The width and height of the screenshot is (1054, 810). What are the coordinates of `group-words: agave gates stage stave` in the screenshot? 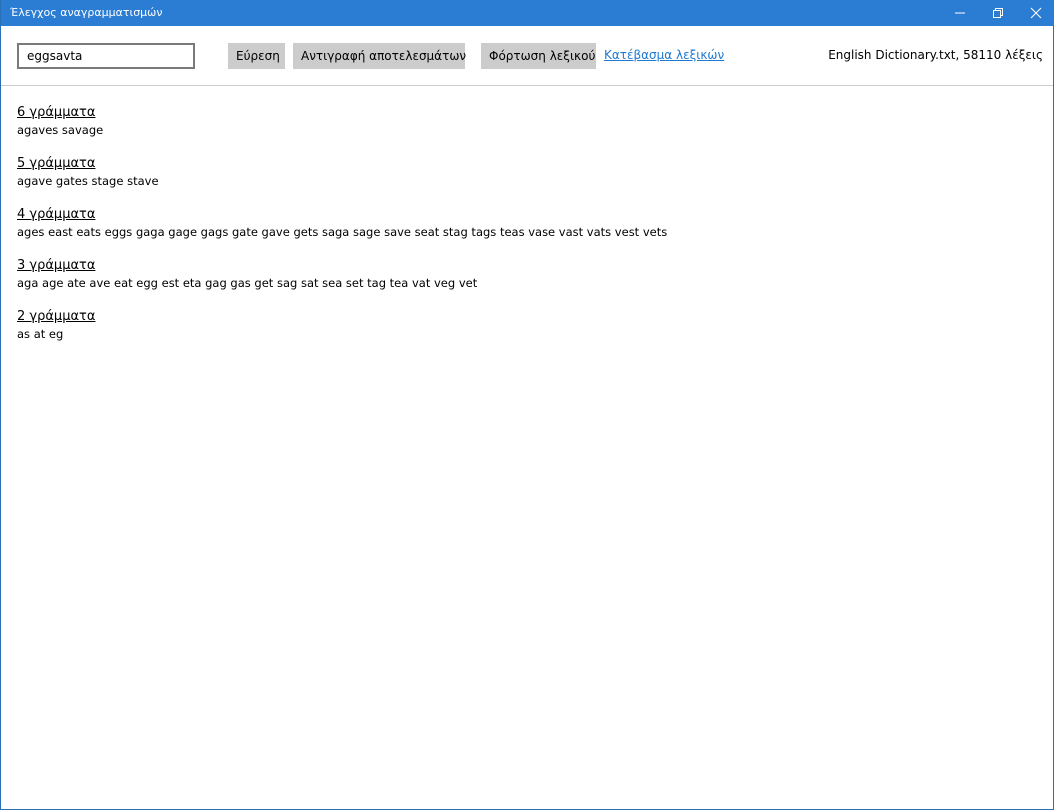 It's located at (88, 181).